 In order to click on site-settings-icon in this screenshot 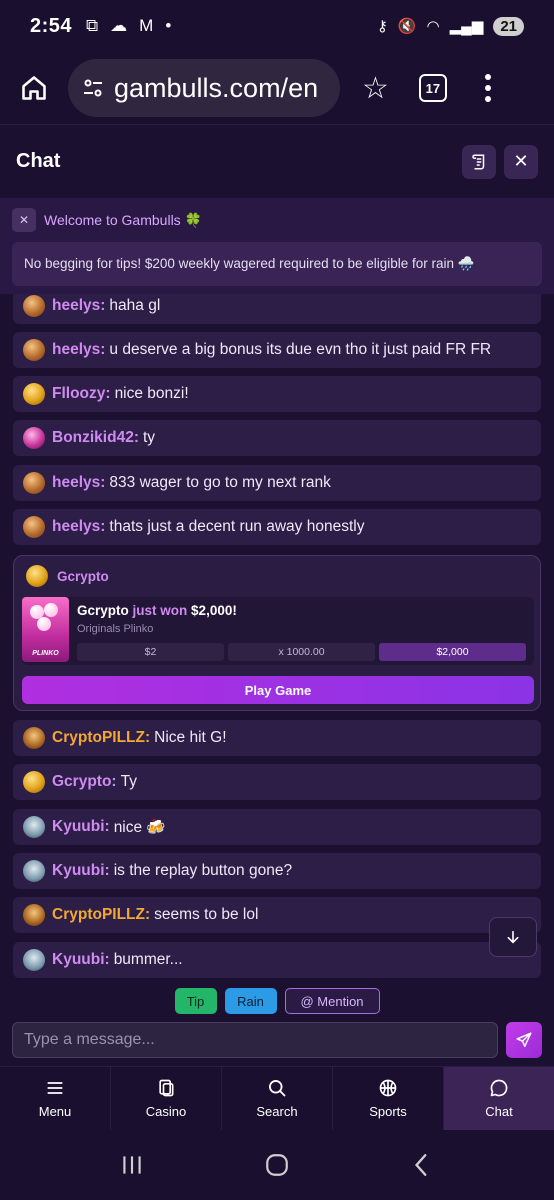, I will do `click(93, 88)`.